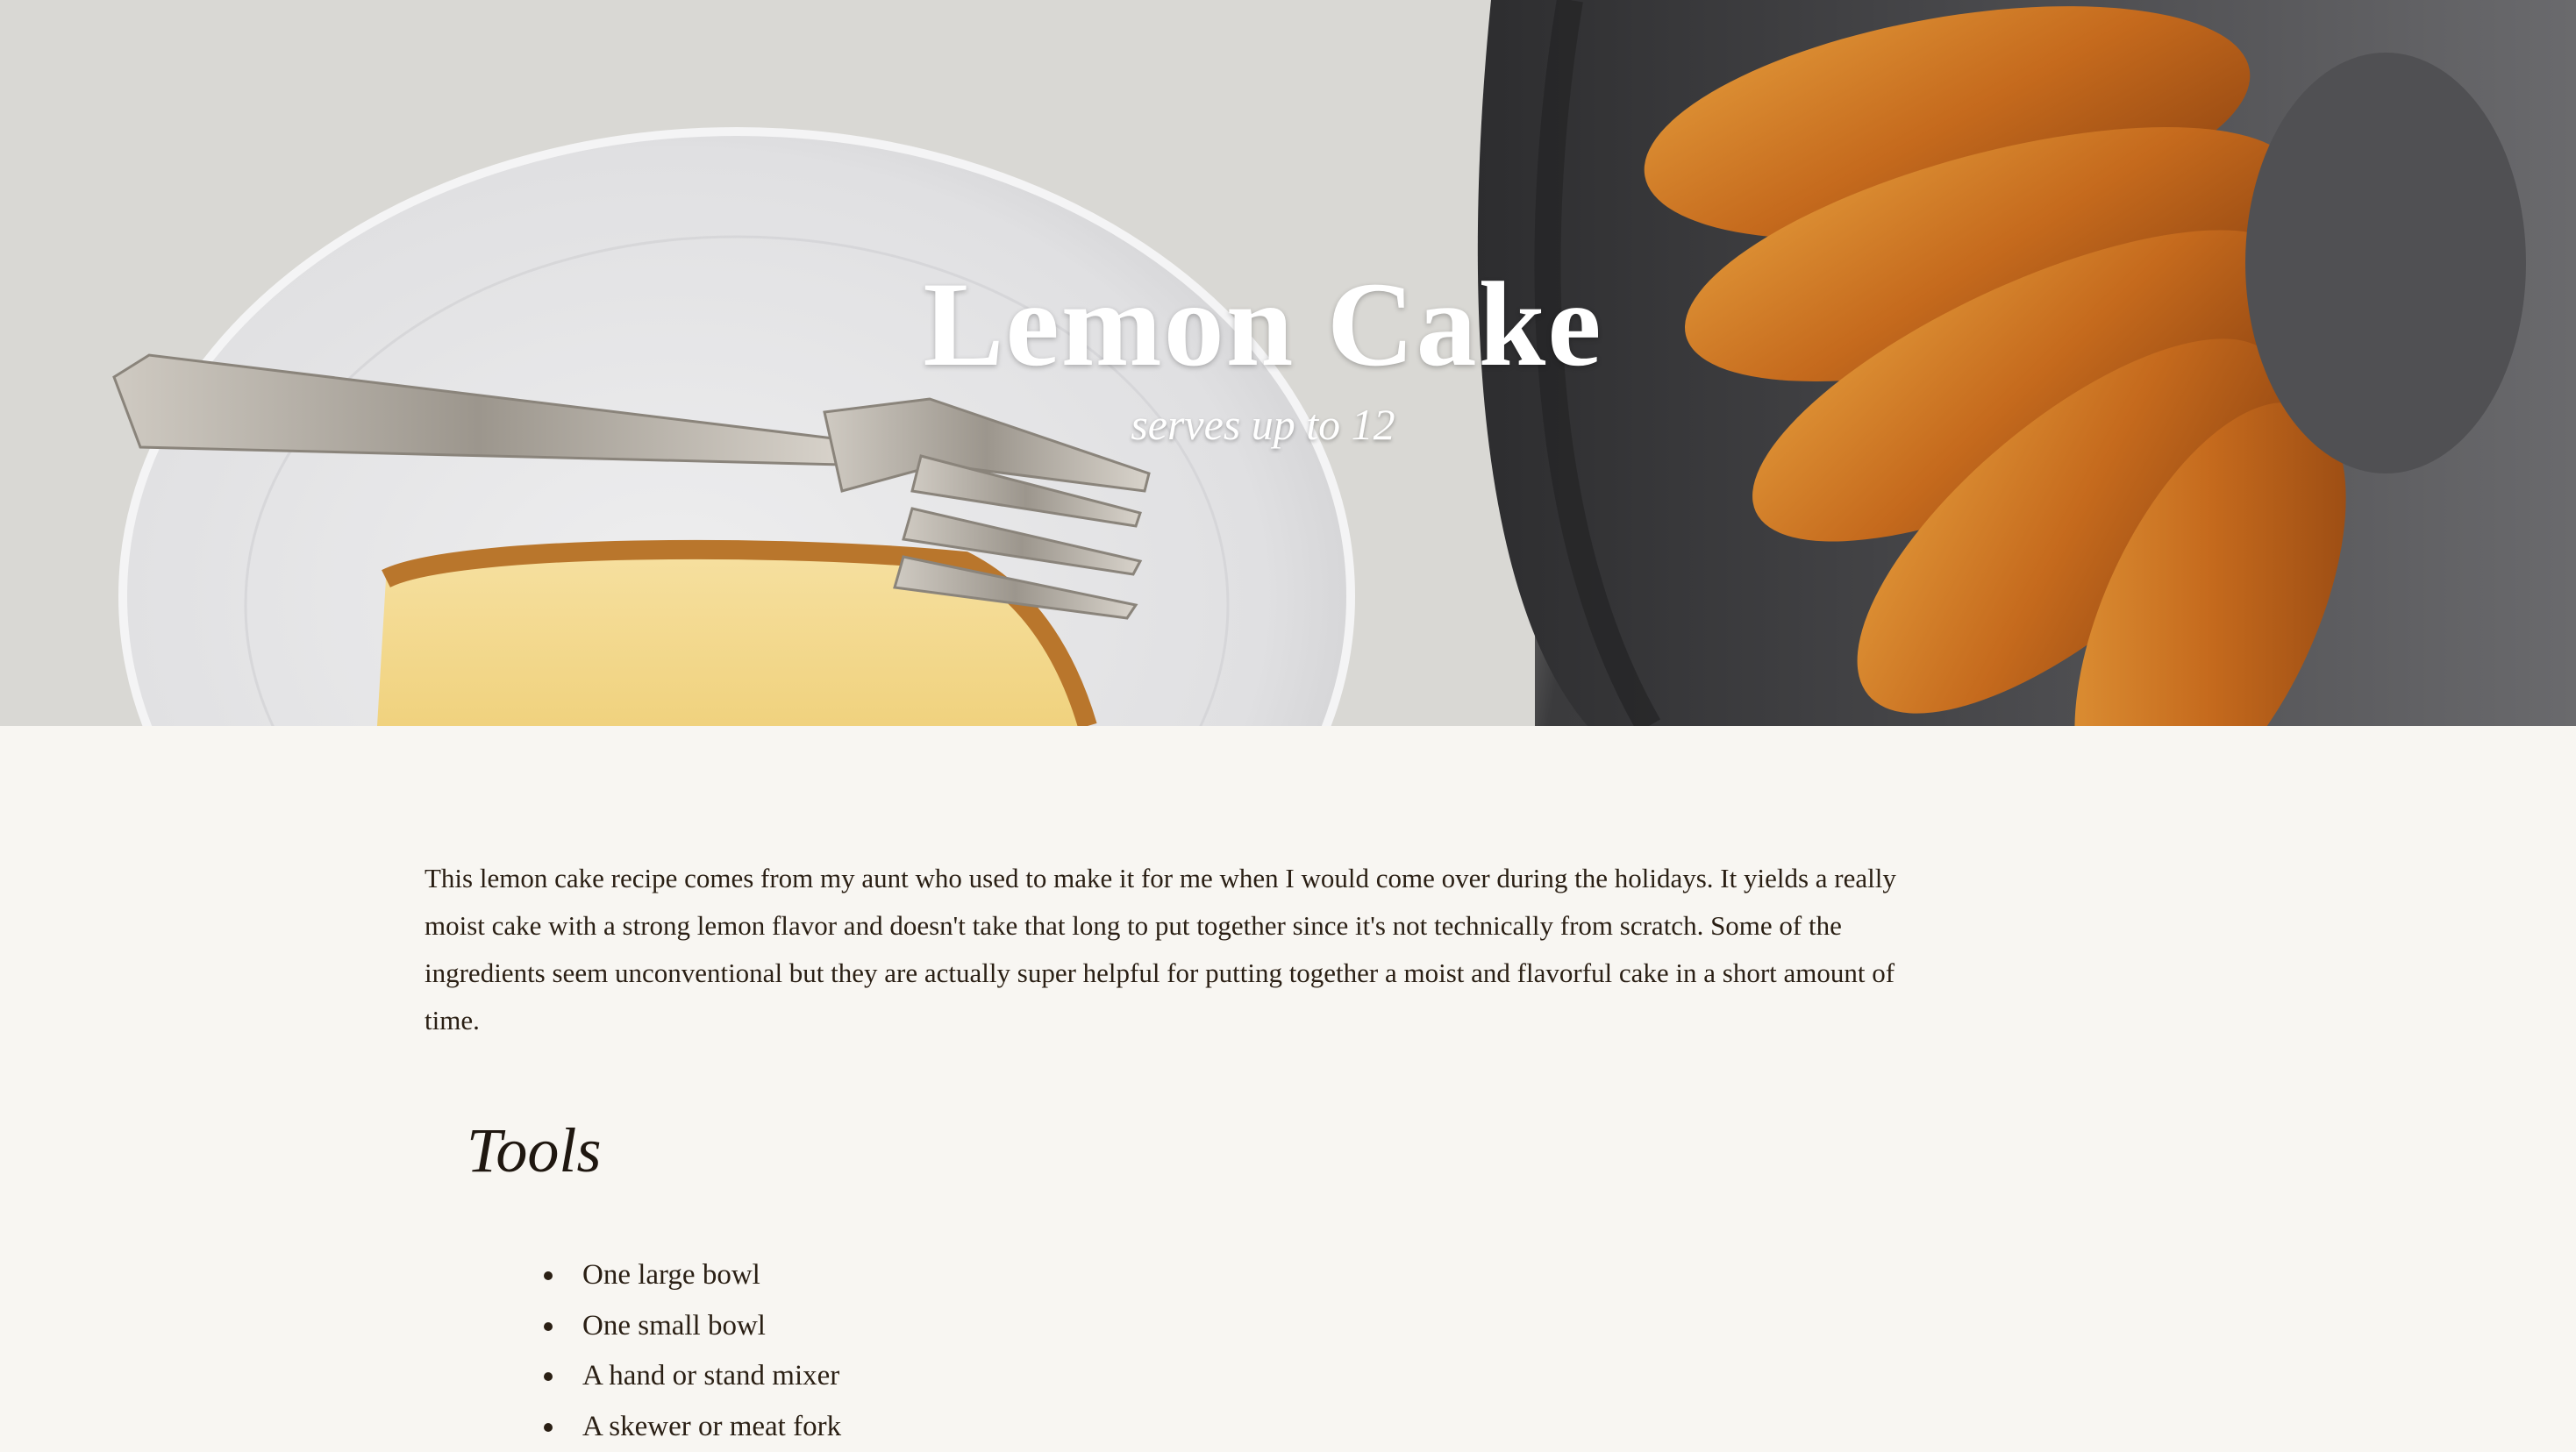  What do you see at coordinates (1239, 1326) in the screenshot?
I see `list-item: One small bowl` at bounding box center [1239, 1326].